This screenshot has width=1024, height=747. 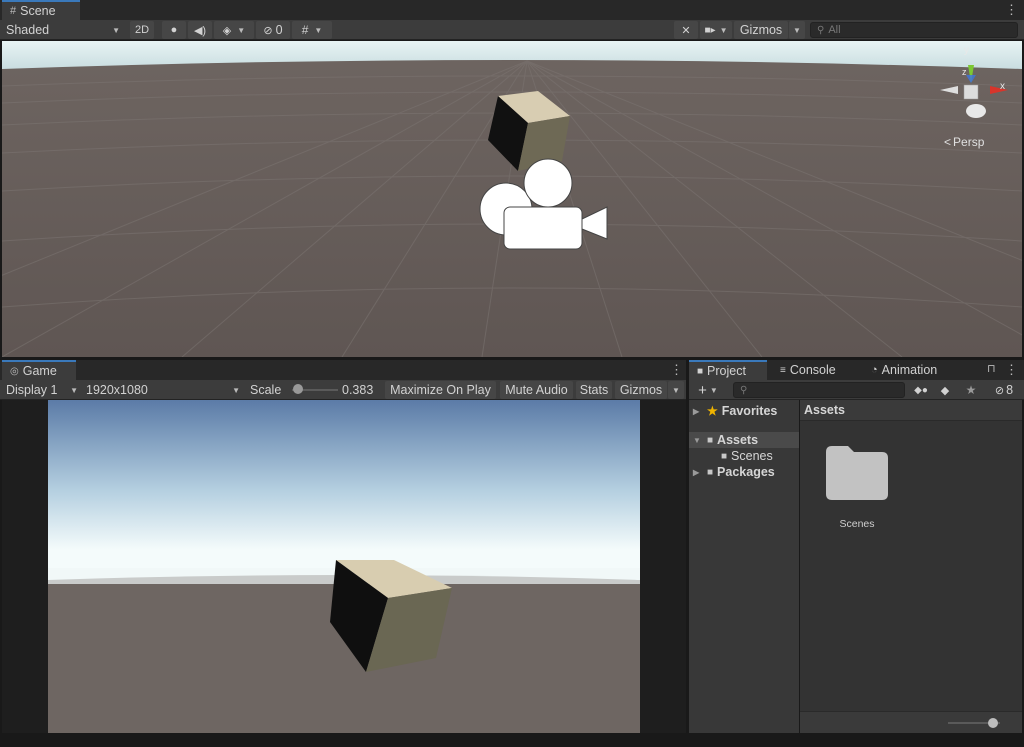 I want to click on gamepad-icon: ◎, so click(x=14, y=371).